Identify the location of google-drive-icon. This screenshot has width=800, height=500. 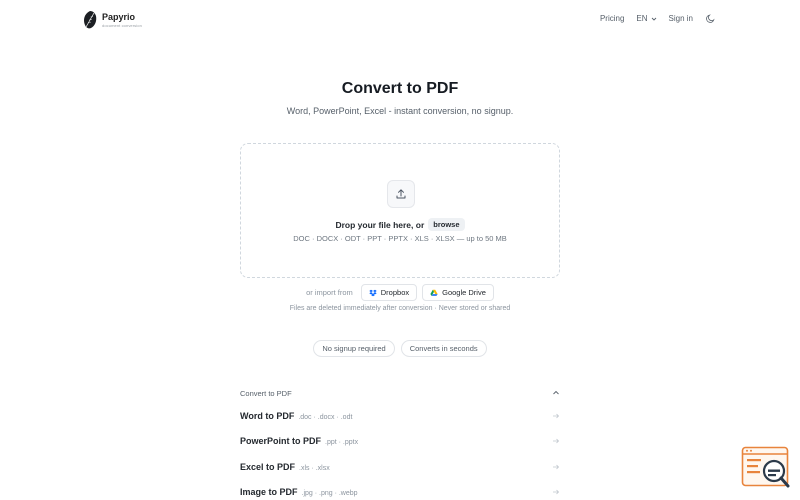
(434, 292).